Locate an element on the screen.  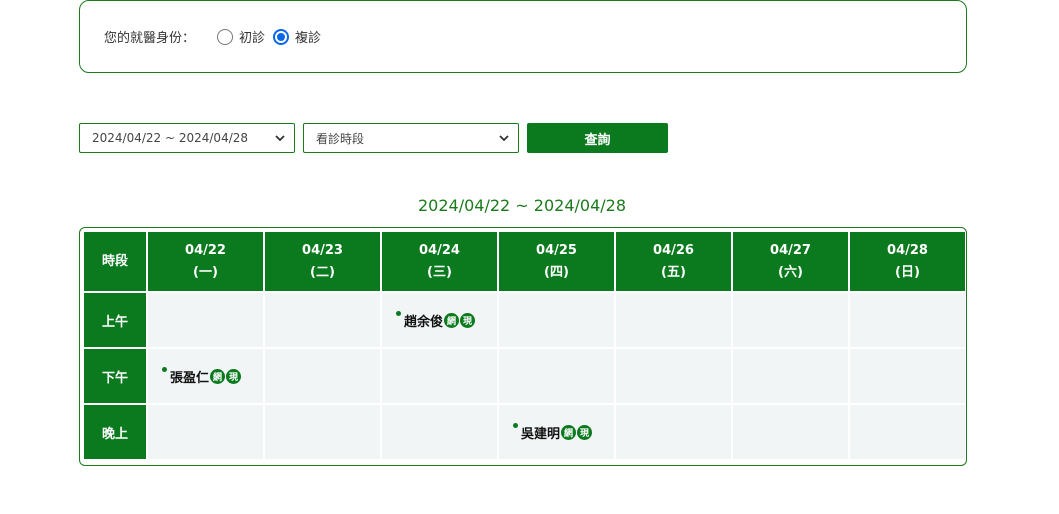
header-period-label: 時段 is located at coordinates (114, 261).